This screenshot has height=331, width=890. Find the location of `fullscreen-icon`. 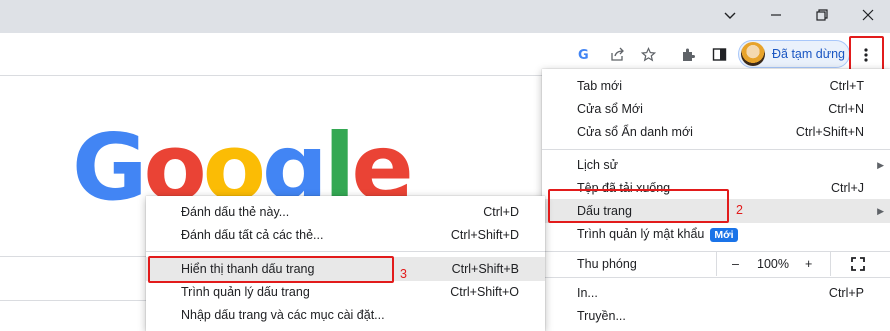

fullscreen-icon is located at coordinates (858, 264).